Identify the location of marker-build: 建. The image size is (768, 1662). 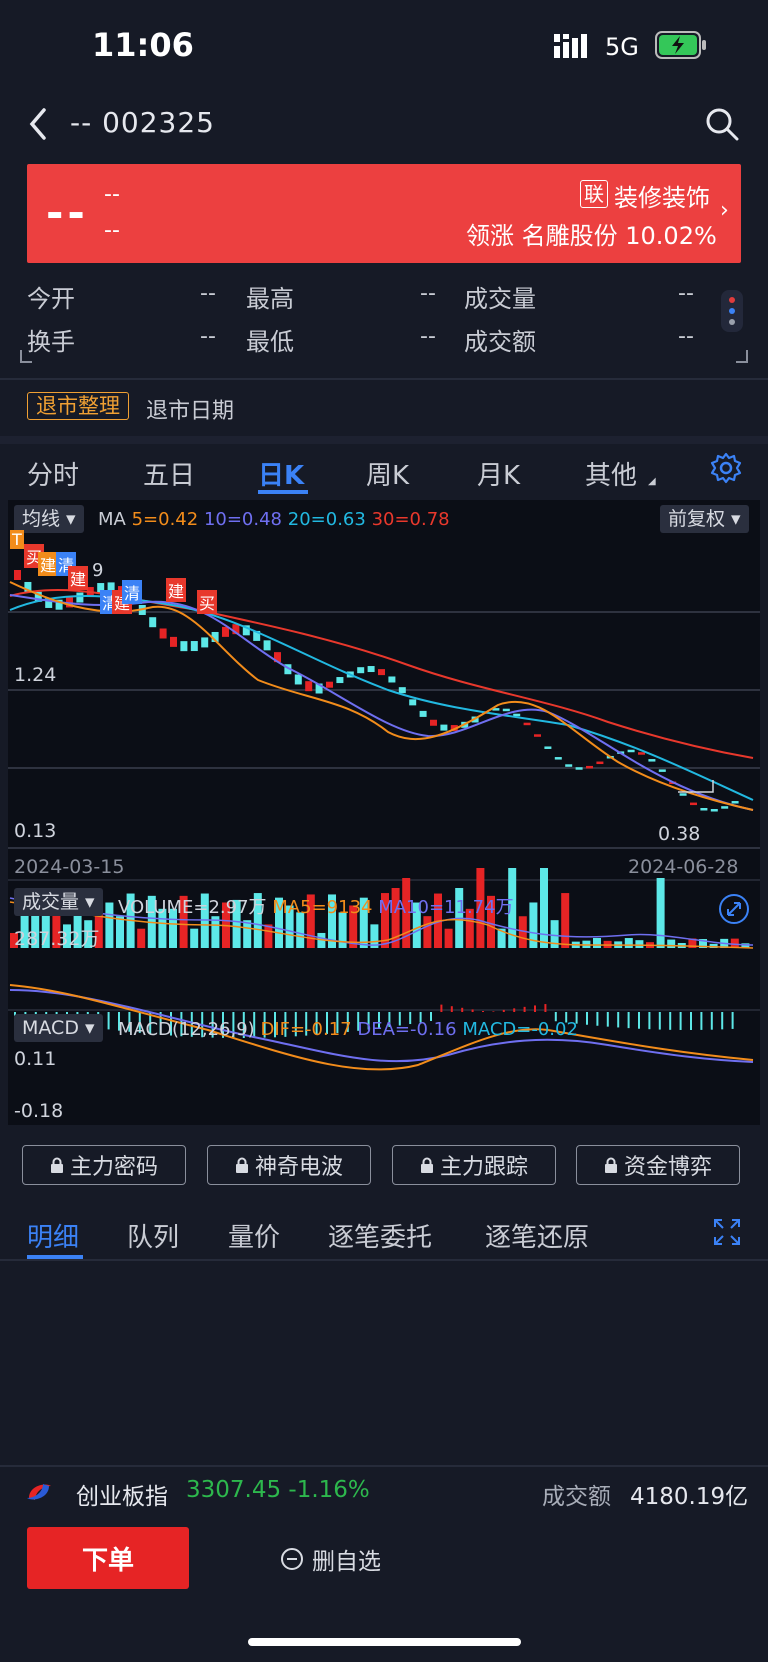
(48, 564).